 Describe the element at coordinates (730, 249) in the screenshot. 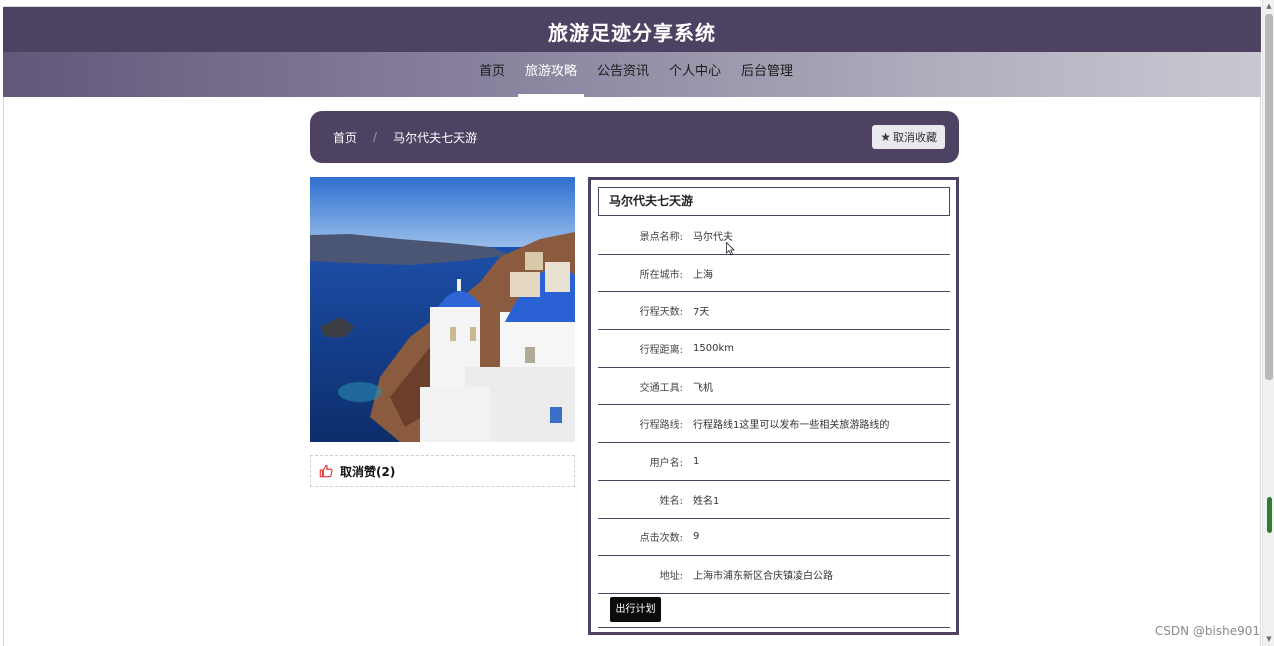

I see `mouse-cursor-icon` at that location.